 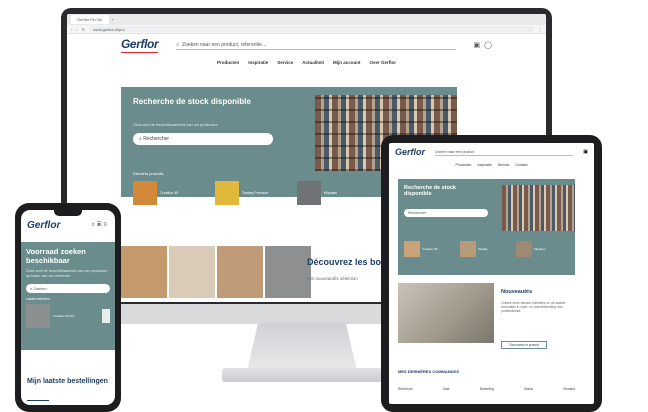 I want to click on table-header: Status, so click(x=528, y=389).